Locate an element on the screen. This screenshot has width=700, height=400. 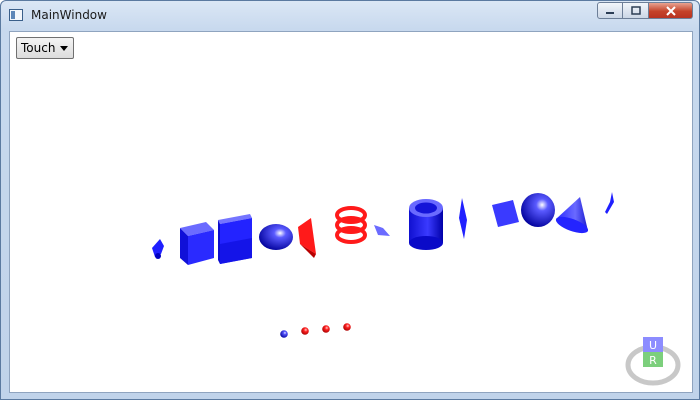
title-bar: MainWindow is located at coordinates (350, 15).